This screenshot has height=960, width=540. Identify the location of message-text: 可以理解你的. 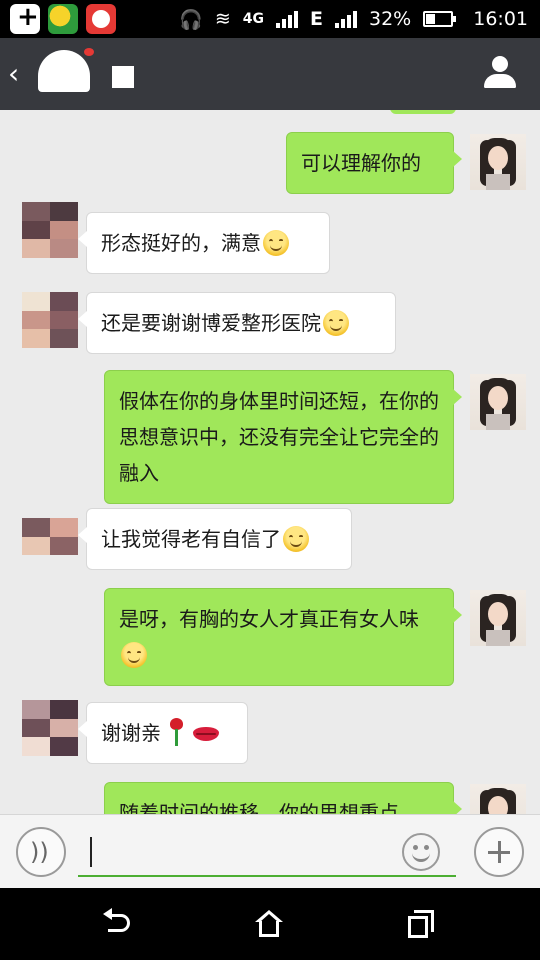
(361, 163).